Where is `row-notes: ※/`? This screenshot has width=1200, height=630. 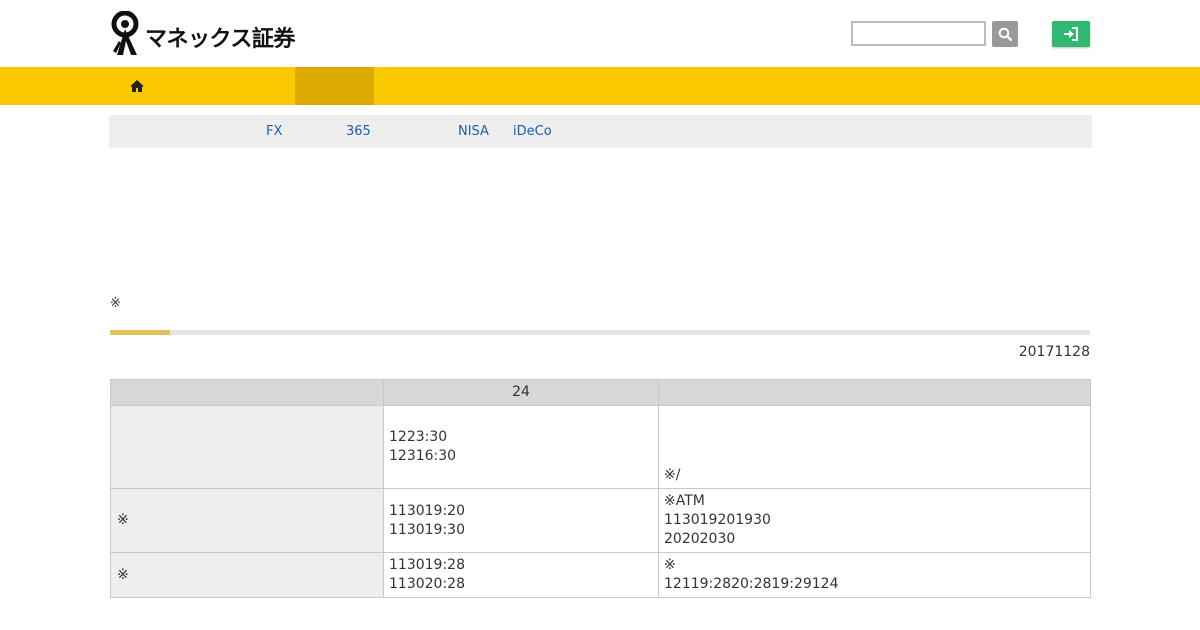
row-notes: ※/ is located at coordinates (874, 447).